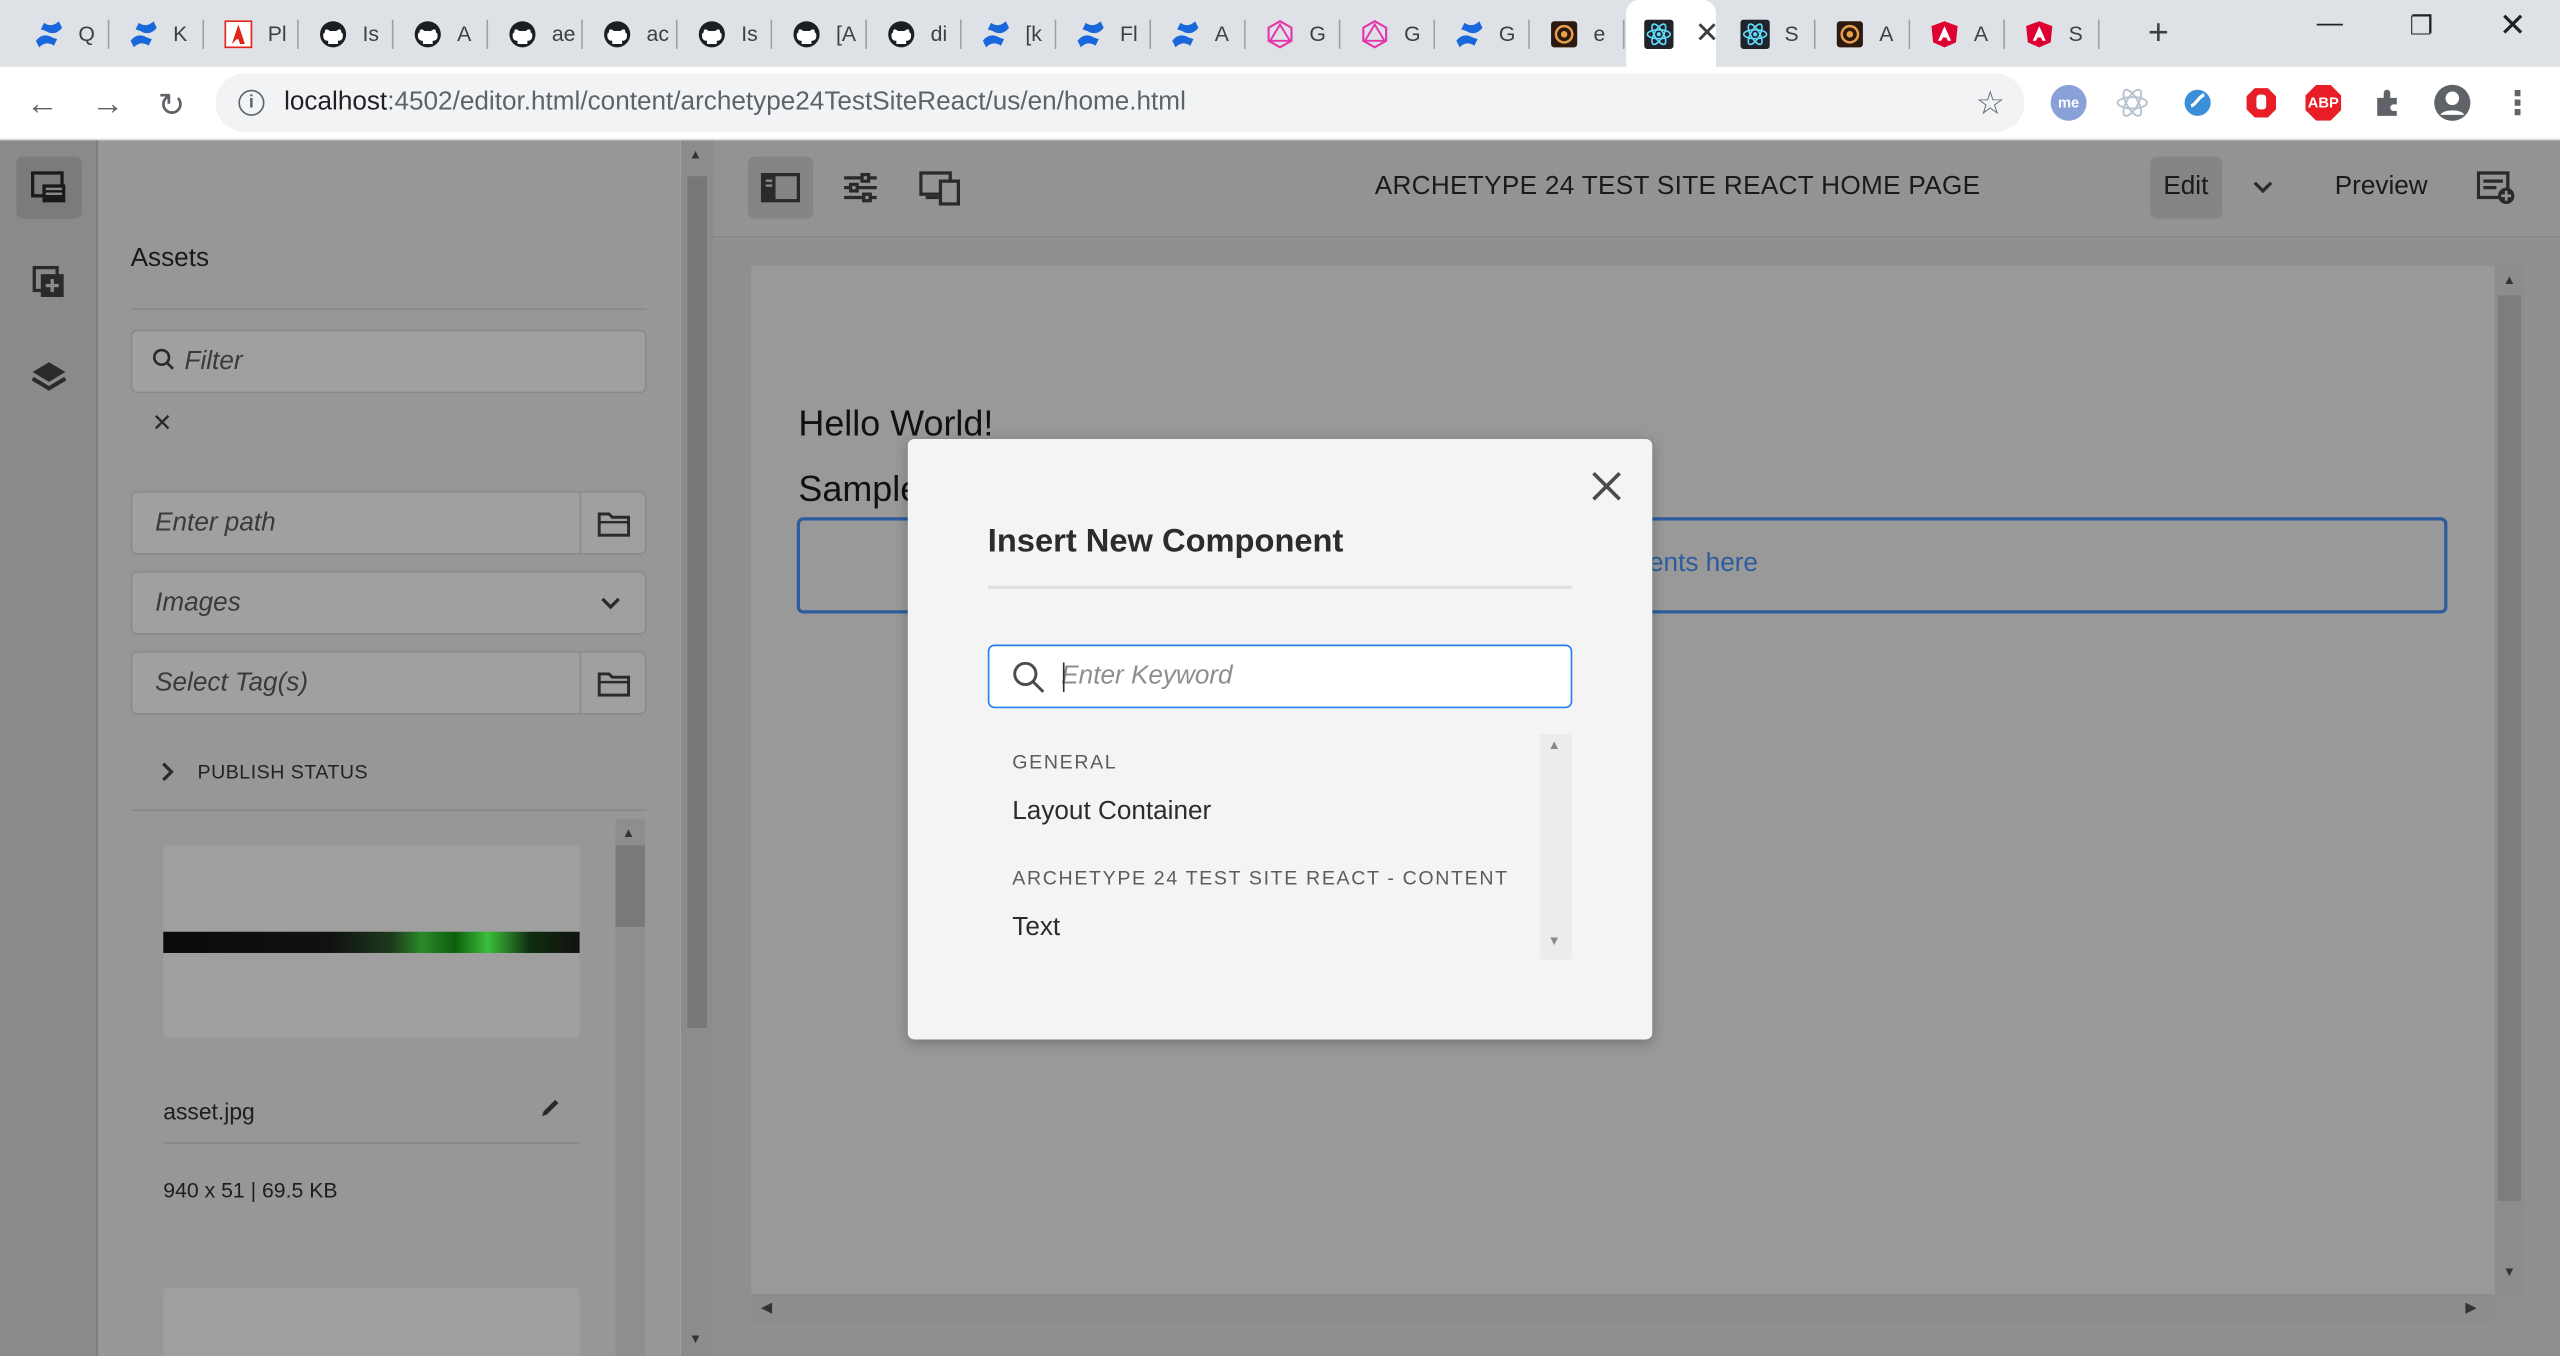  What do you see at coordinates (1578, 34) in the screenshot?
I see `browser-tab: e` at bounding box center [1578, 34].